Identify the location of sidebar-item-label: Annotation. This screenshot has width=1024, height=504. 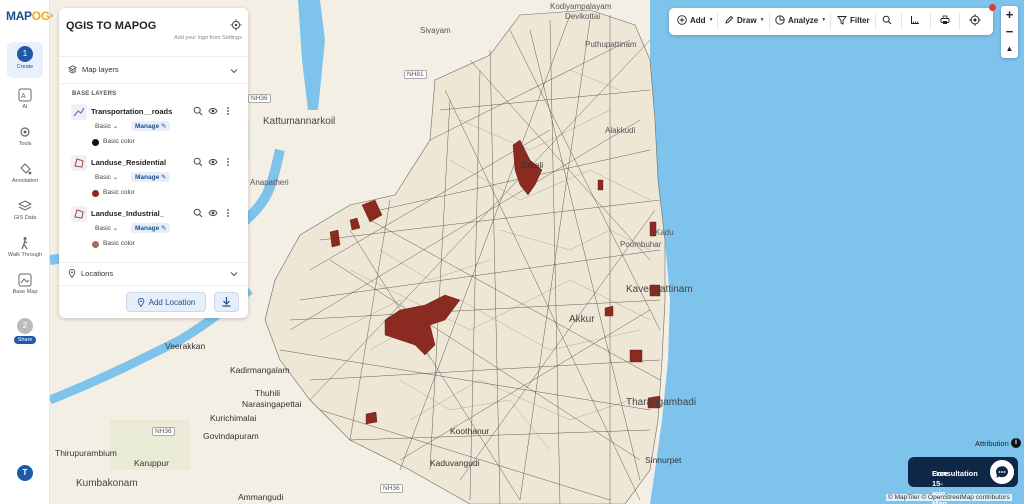
(25, 181).